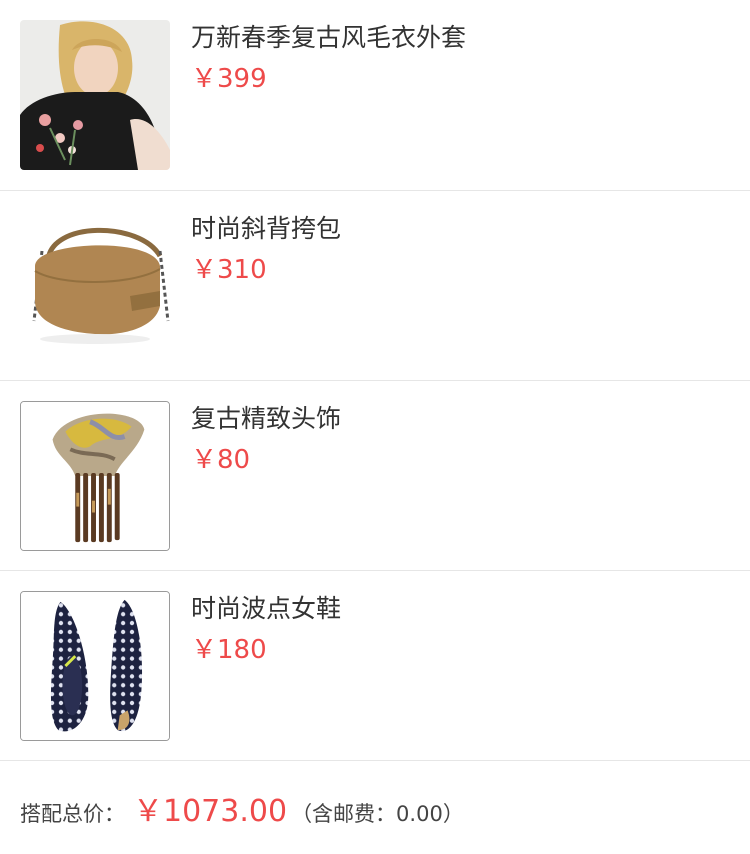 Image resolution: width=750 pixels, height=854 pixels. I want to click on price-summary: 搭配总价： ￥1073.00 （含邮费：0.00）, so click(242, 809).